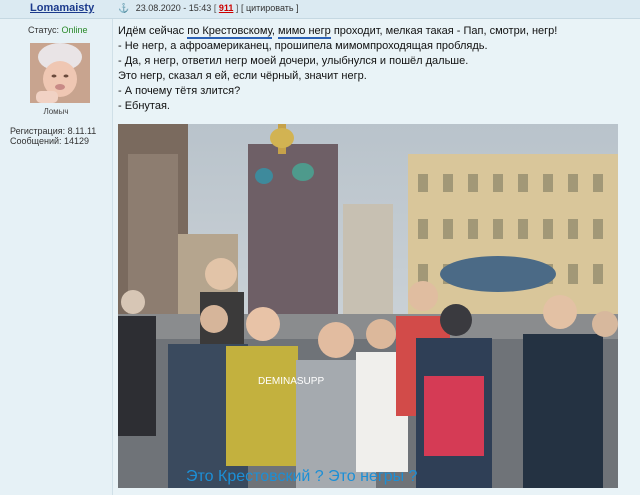  What do you see at coordinates (237, 8) in the screenshot?
I see `number-bracket-close: ]` at bounding box center [237, 8].